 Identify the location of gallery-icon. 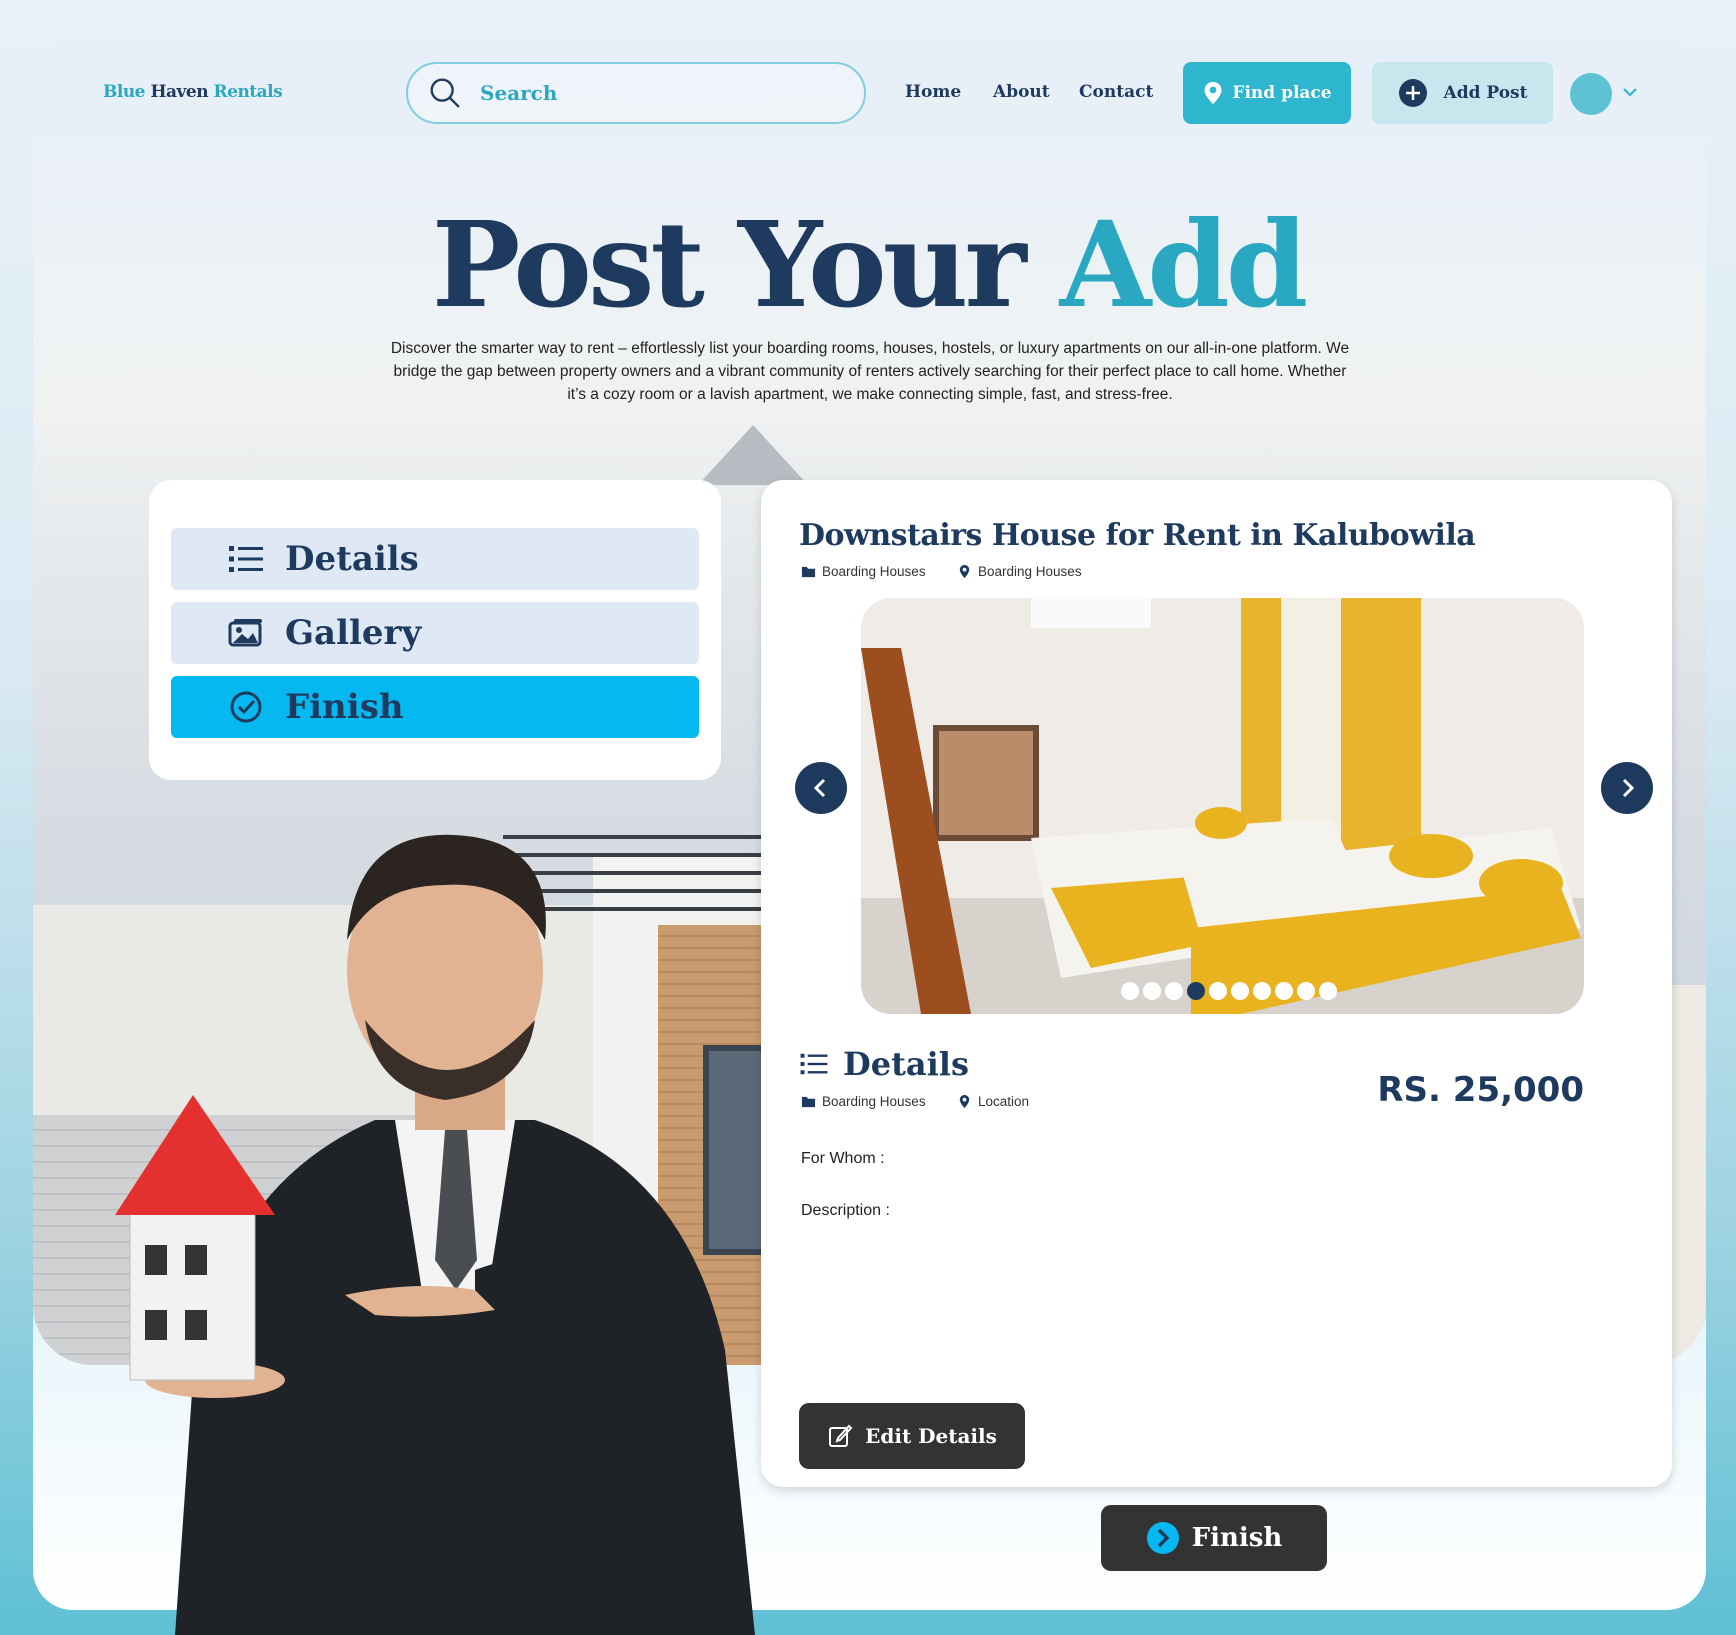
(245, 633).